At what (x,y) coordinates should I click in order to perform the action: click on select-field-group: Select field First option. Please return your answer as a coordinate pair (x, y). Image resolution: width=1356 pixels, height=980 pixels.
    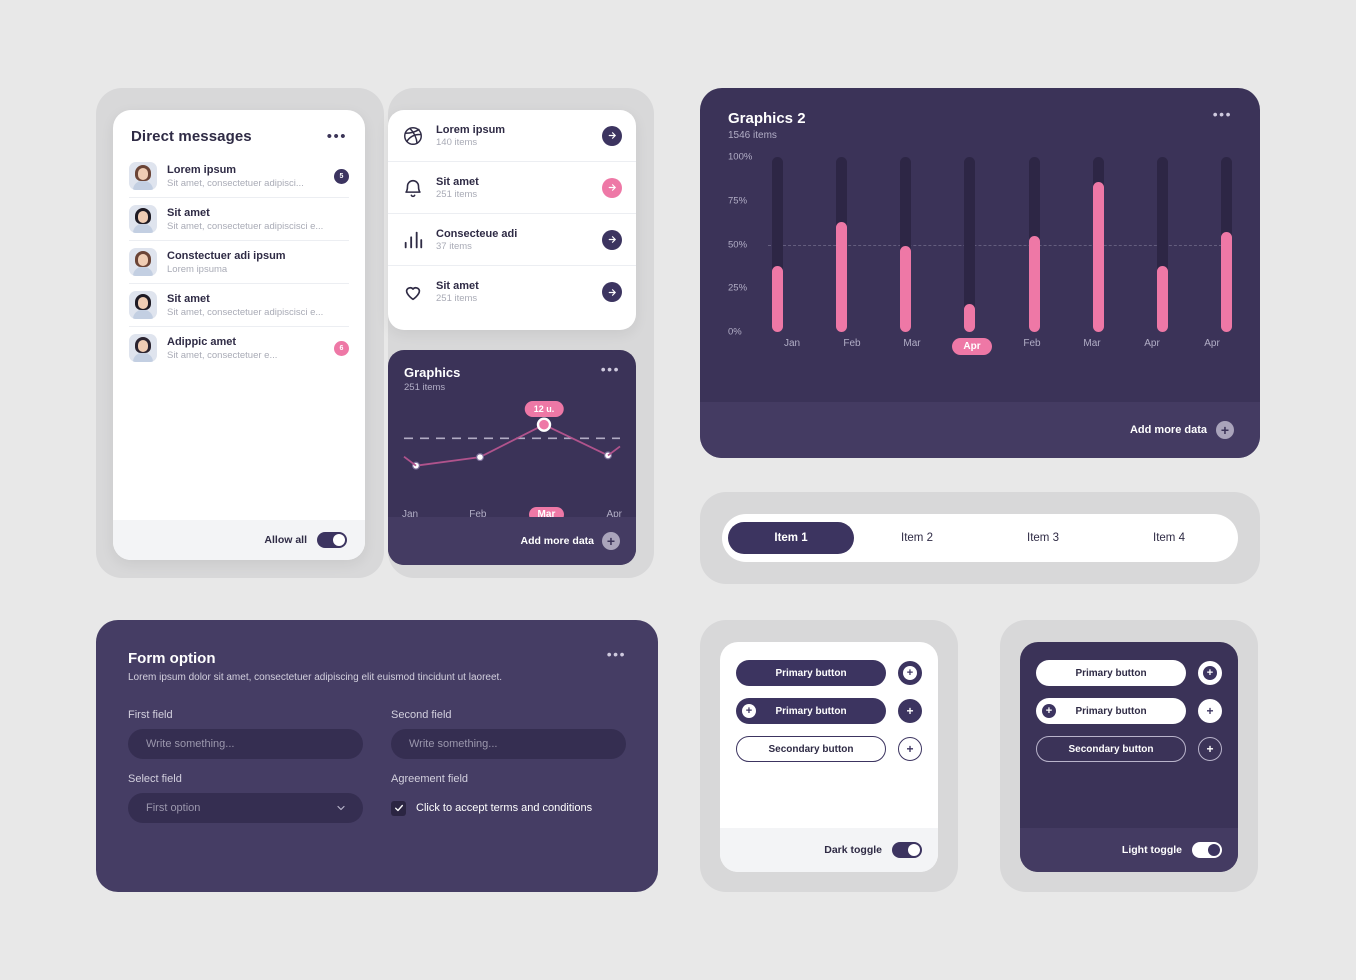
    Looking at the image, I should click on (245, 798).